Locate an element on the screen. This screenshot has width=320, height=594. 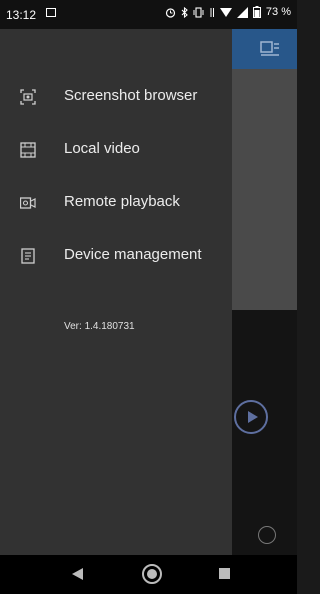
menu-label: Device management is located at coordinates (133, 254).